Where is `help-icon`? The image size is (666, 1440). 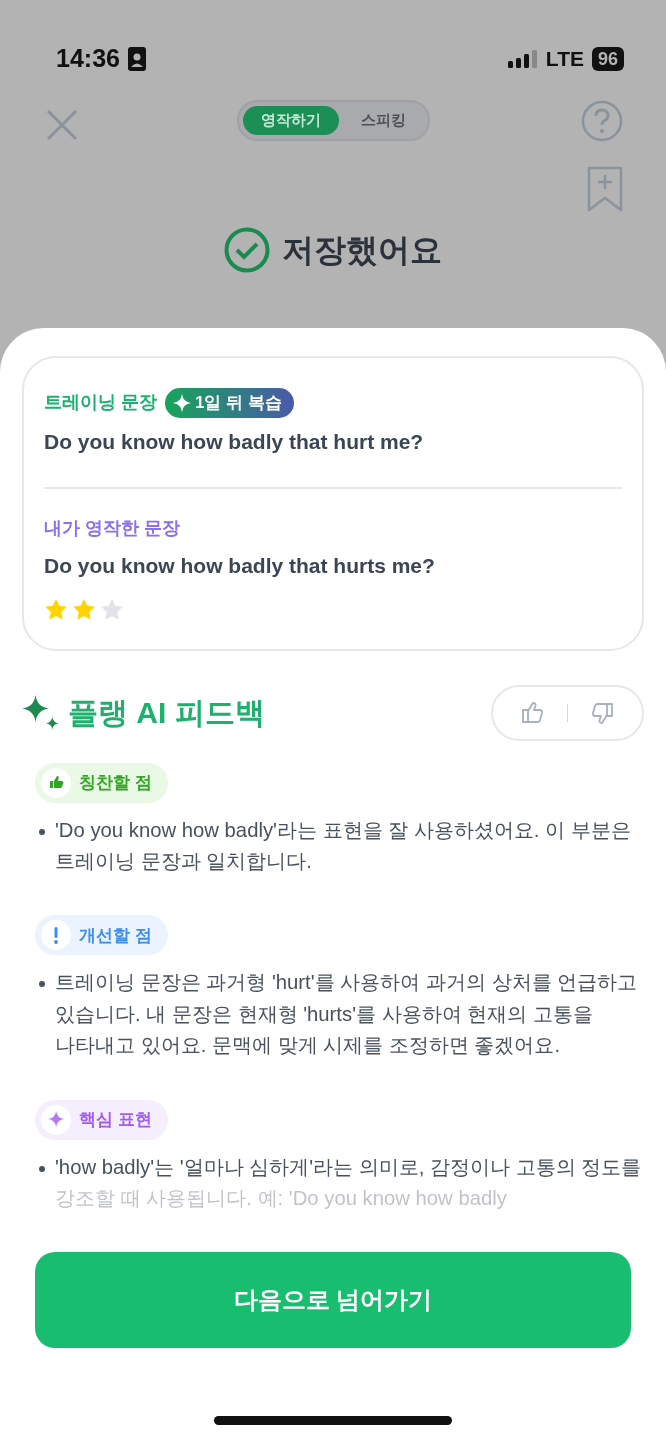
help-icon is located at coordinates (602, 121).